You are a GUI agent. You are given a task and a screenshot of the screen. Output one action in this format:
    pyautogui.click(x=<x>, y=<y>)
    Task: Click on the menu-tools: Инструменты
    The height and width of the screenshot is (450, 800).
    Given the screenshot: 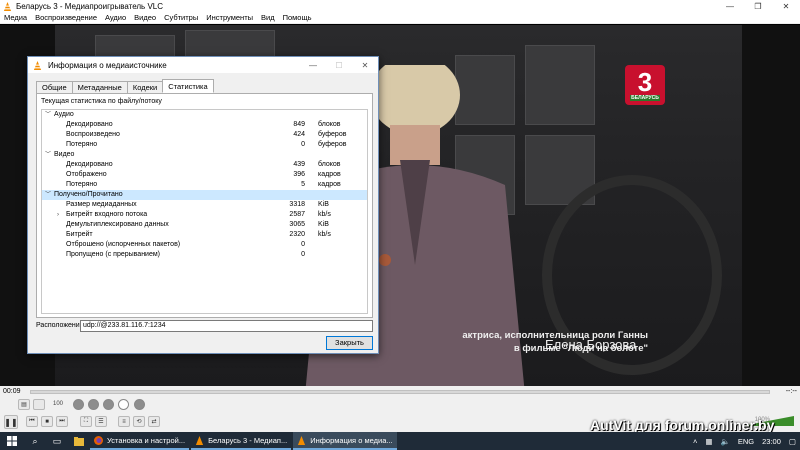 What is the action you would take?
    pyautogui.click(x=229, y=17)
    